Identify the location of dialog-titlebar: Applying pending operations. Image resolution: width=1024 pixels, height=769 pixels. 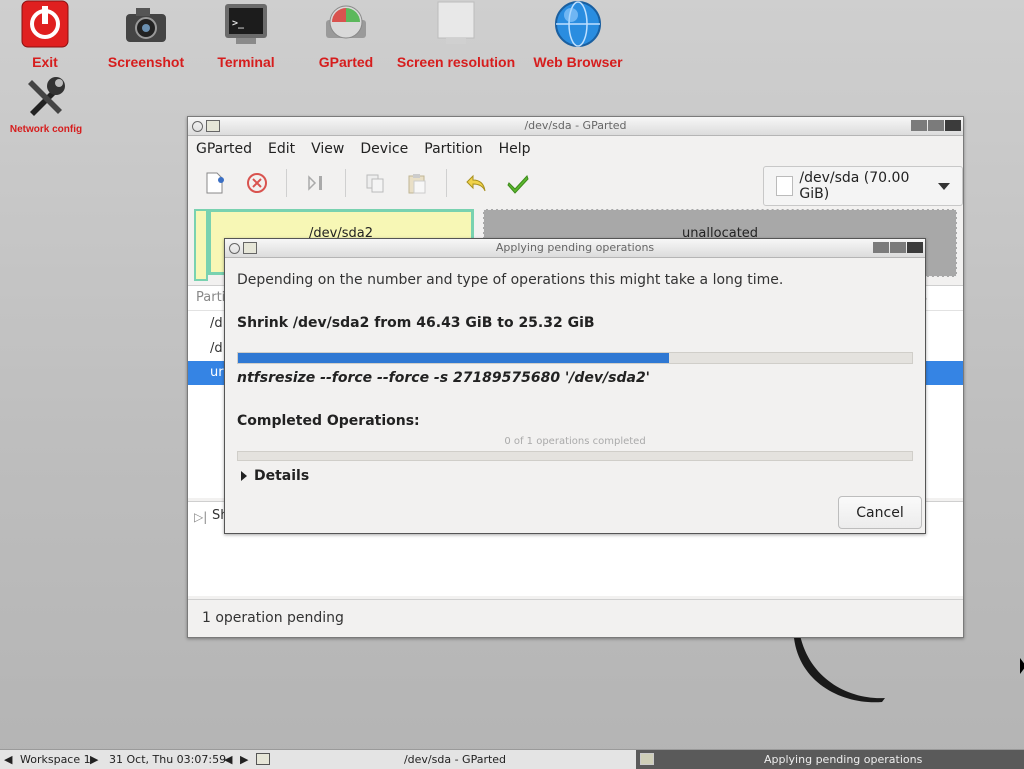
(575, 248).